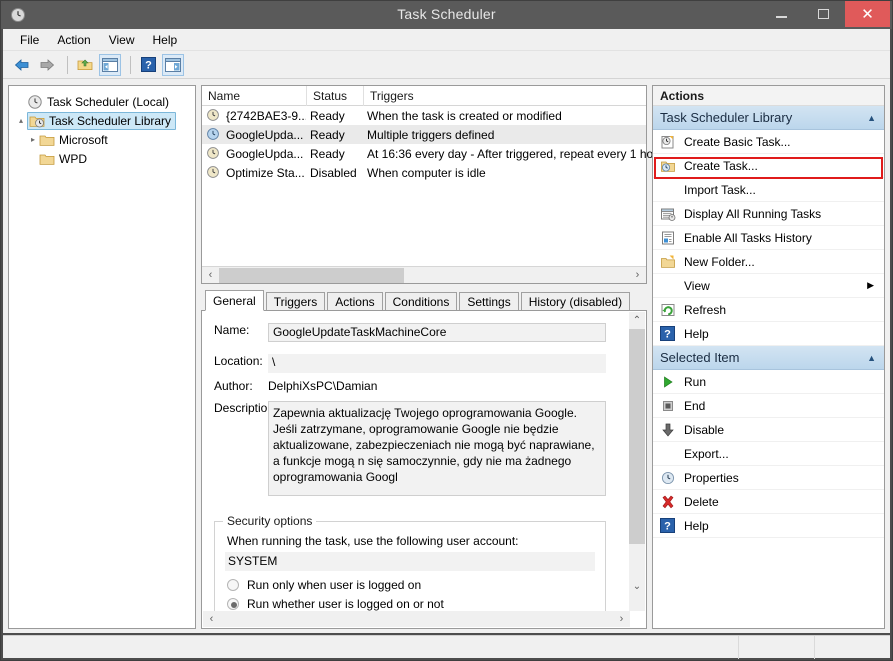 The width and height of the screenshot is (893, 661). I want to click on tab-settings: Settings, so click(489, 301).